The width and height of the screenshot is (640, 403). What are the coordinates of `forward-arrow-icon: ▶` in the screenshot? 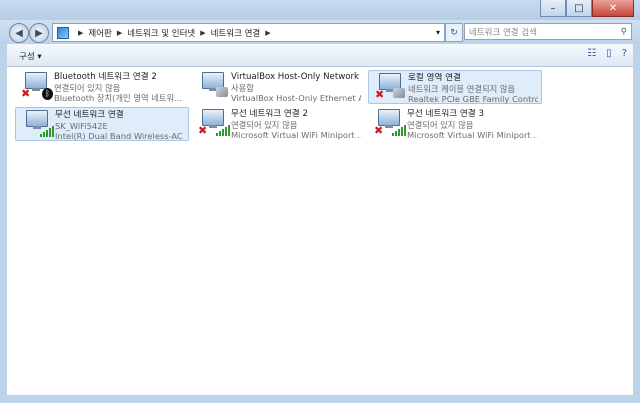 It's located at (39, 33).